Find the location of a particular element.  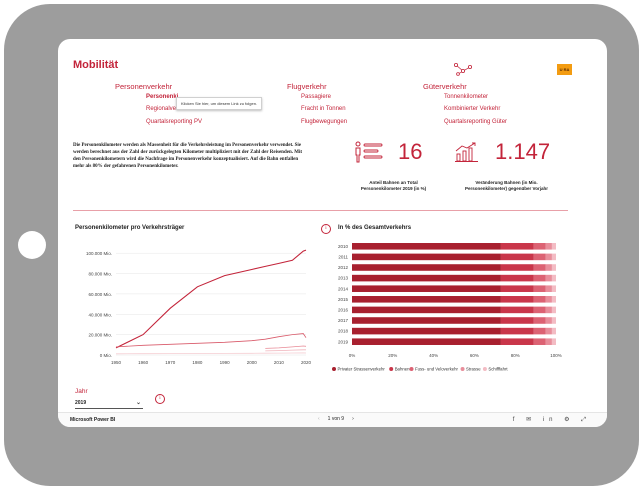

legend-label: Strasse is located at coordinates (473, 369).